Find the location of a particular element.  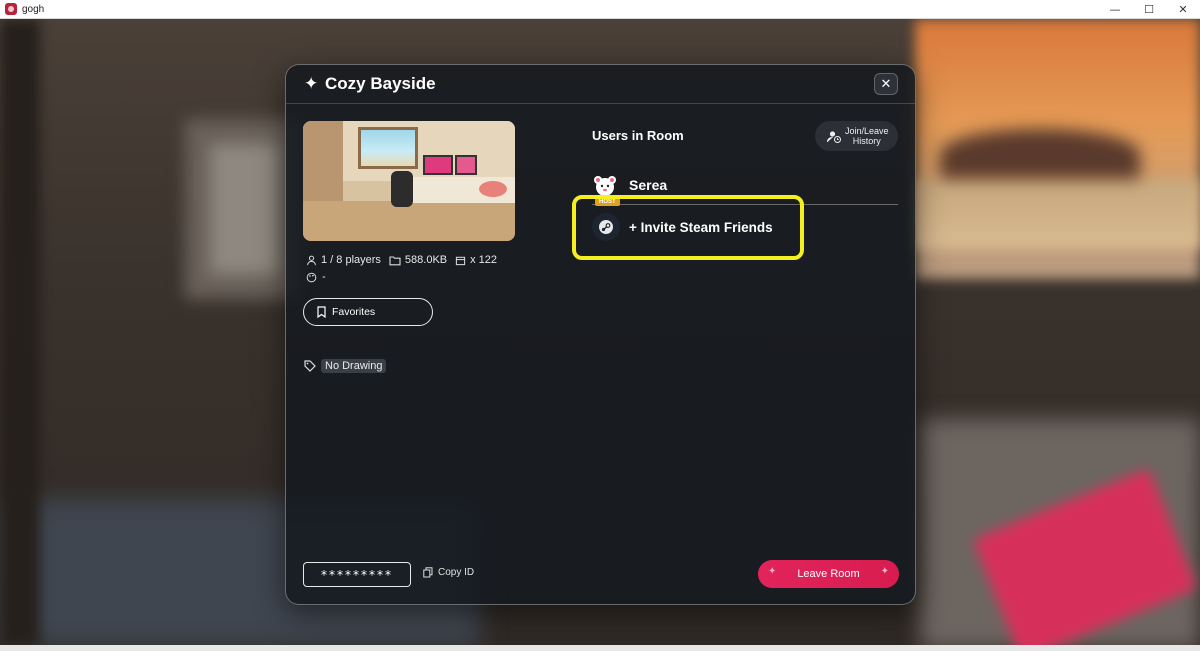

bookmark-icon is located at coordinates (321, 312).